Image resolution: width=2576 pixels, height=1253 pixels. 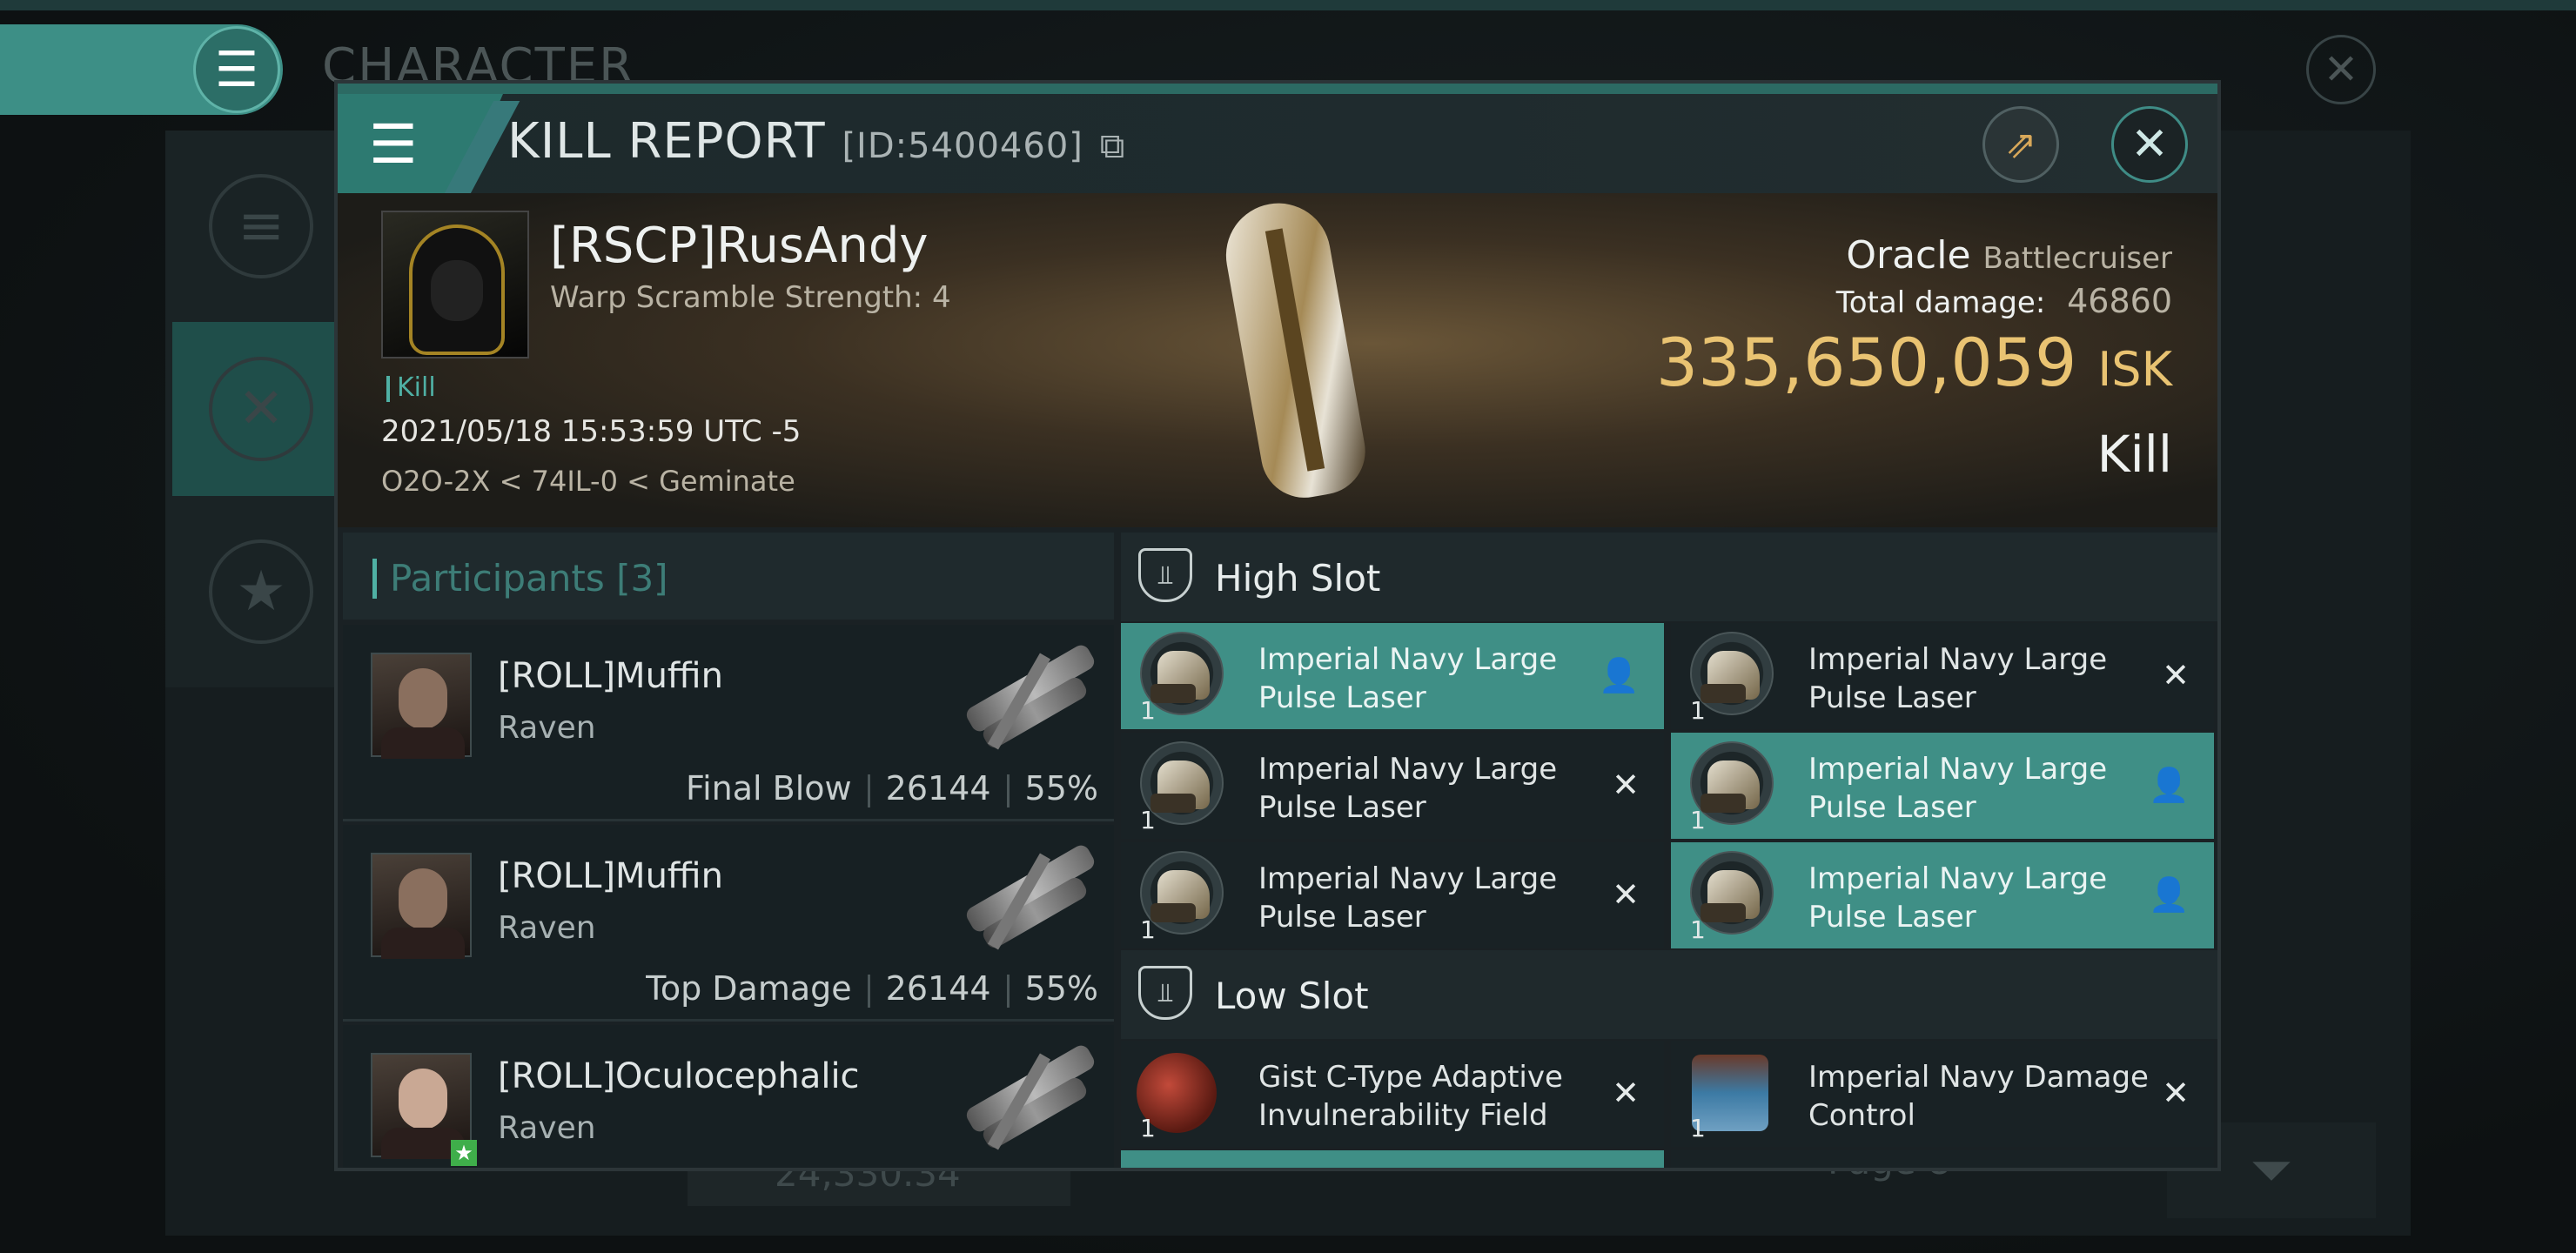 I want to click on kill-tag: Kill, so click(x=411, y=387).